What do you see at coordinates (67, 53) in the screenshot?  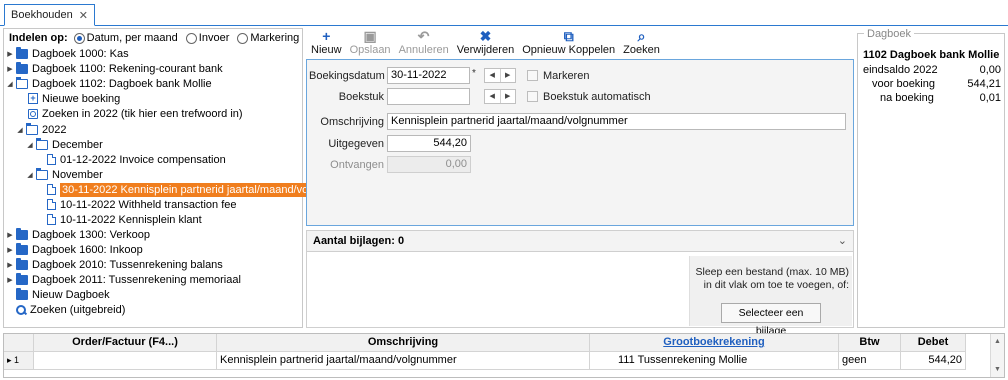 I see `tree-item-dagboek-1000: ▶ Dagboek 1000: Kas` at bounding box center [67, 53].